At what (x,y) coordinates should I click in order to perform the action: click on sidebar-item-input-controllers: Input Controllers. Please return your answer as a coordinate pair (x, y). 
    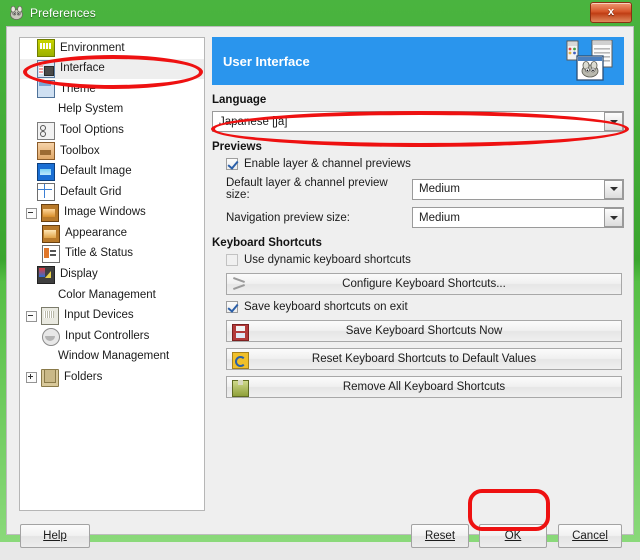
    Looking at the image, I should click on (112, 336).